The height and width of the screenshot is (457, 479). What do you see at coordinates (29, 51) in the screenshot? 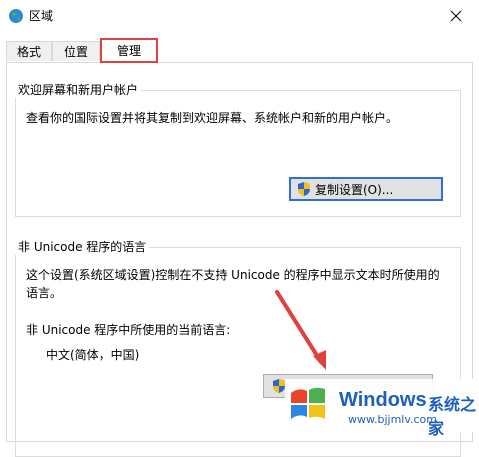
I see `tab-format: 格式` at bounding box center [29, 51].